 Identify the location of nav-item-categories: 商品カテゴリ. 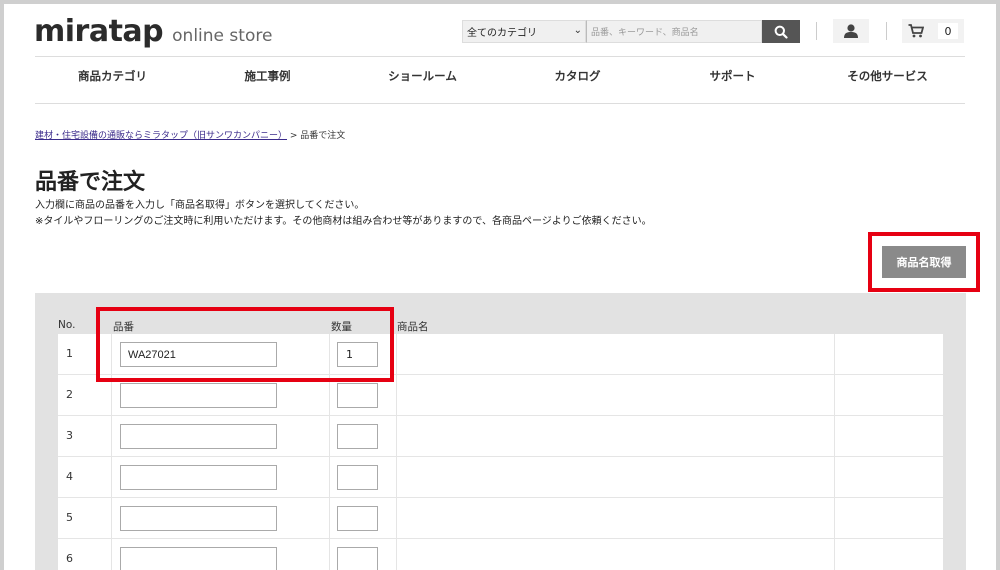
(112, 76).